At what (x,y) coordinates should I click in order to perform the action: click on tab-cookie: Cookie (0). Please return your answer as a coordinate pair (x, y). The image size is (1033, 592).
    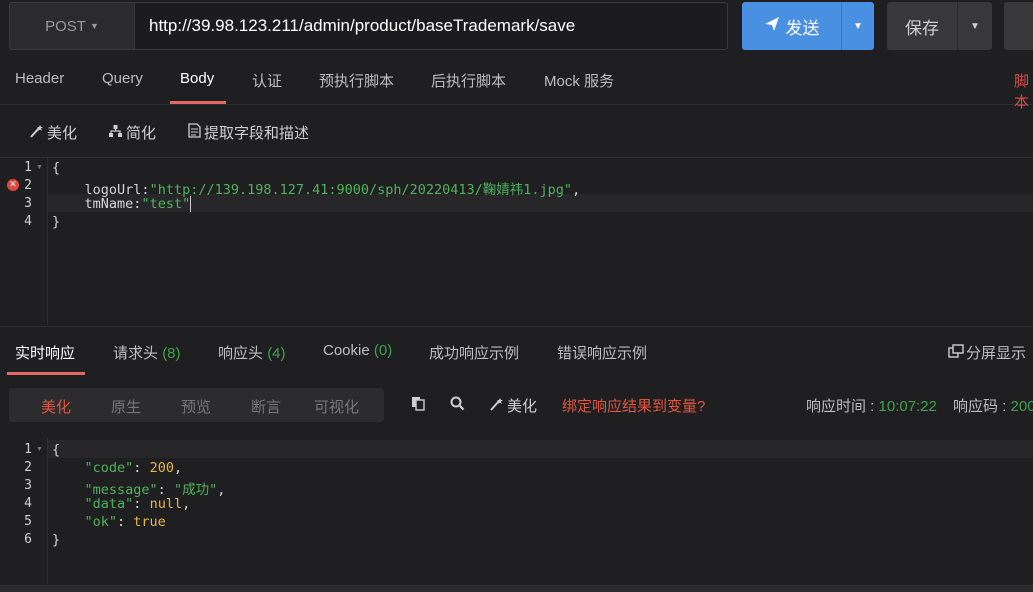
    Looking at the image, I should click on (357, 350).